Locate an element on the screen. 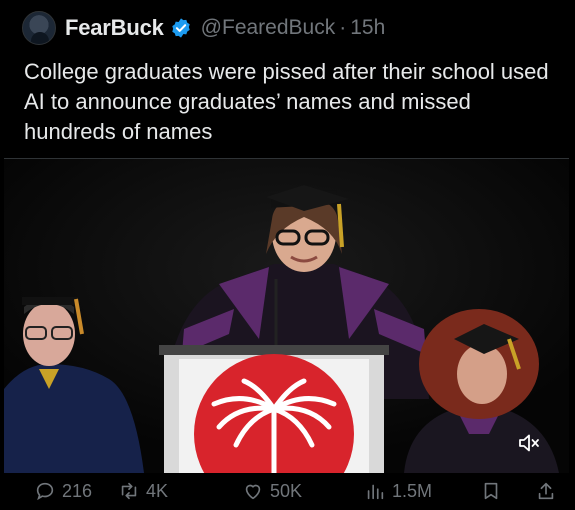 The height and width of the screenshot is (510, 575). author-avatar is located at coordinates (39, 28).